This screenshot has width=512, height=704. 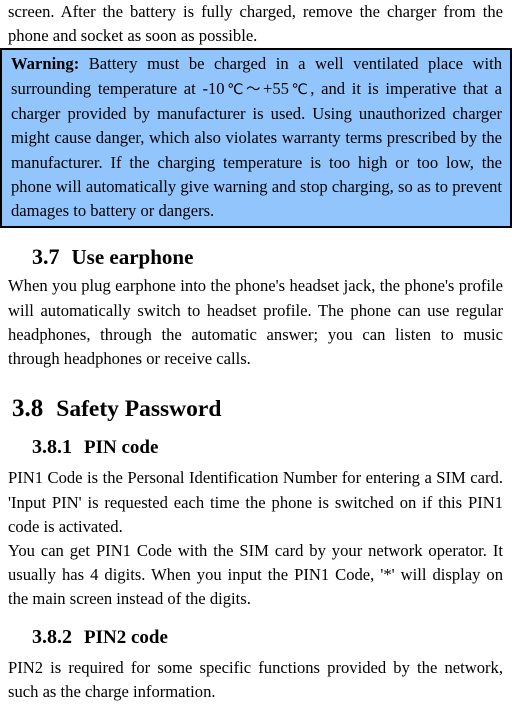 What do you see at coordinates (275, 88) in the screenshot?
I see `temperature-high-value: +55` at bounding box center [275, 88].